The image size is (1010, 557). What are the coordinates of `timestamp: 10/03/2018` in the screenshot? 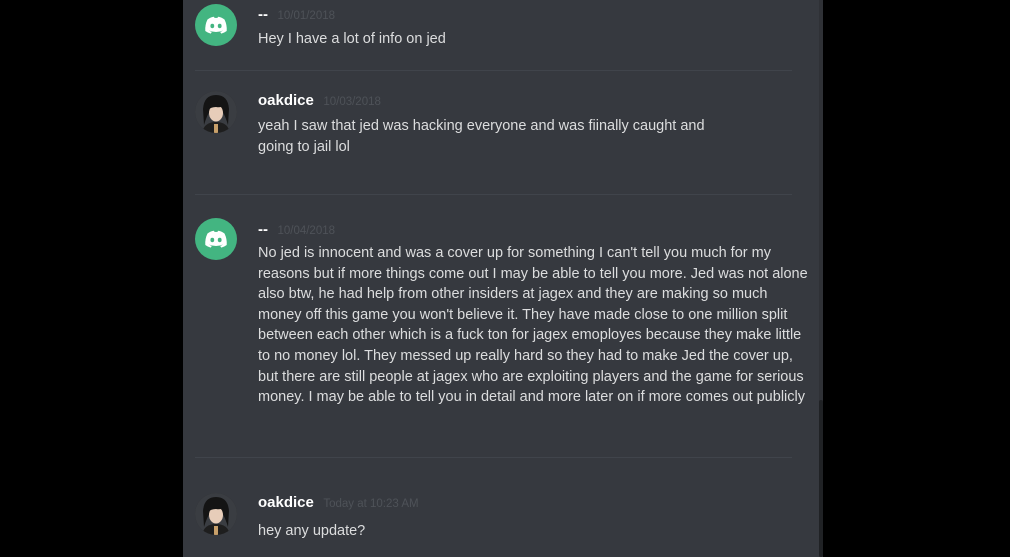 It's located at (352, 102).